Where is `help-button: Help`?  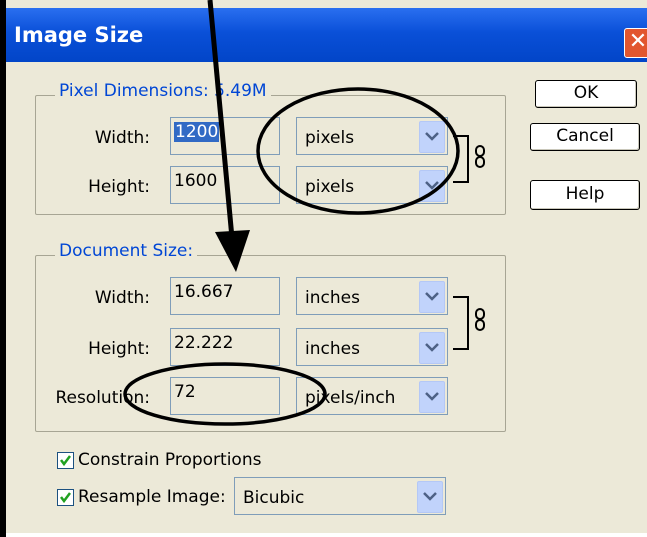 help-button: Help is located at coordinates (585, 195).